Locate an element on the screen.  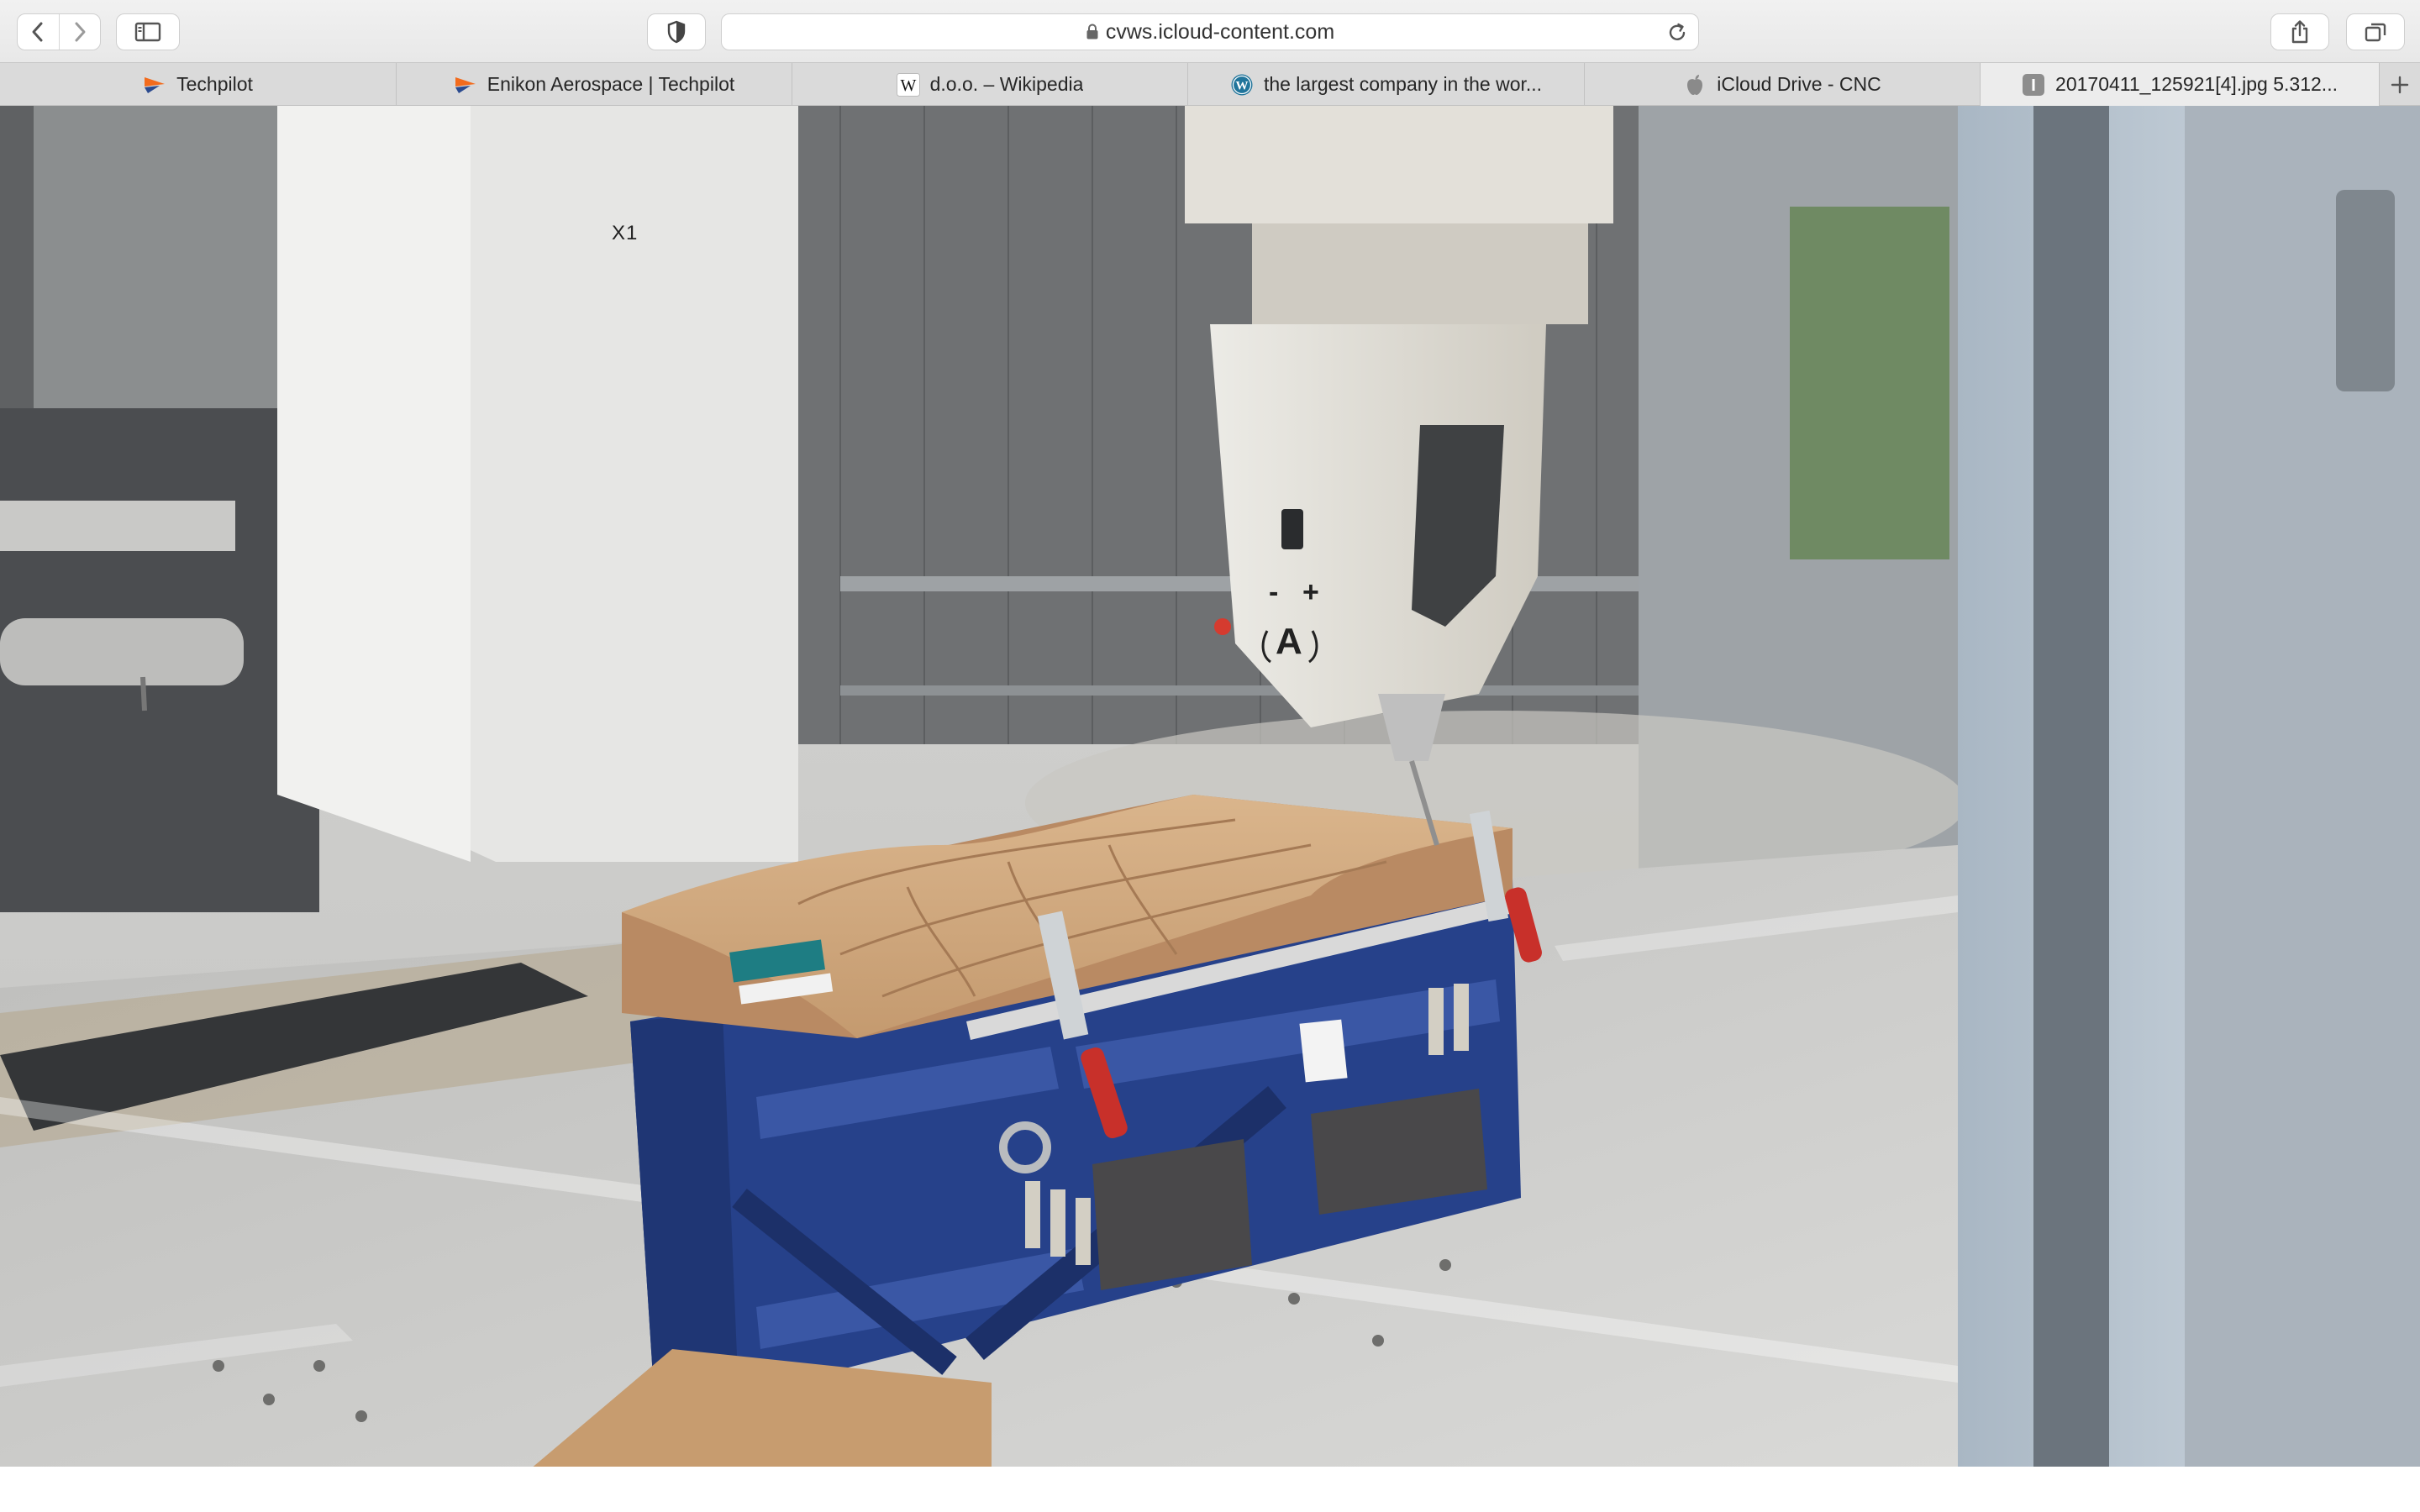
axis-marking-text: X1 is located at coordinates (626, 233).